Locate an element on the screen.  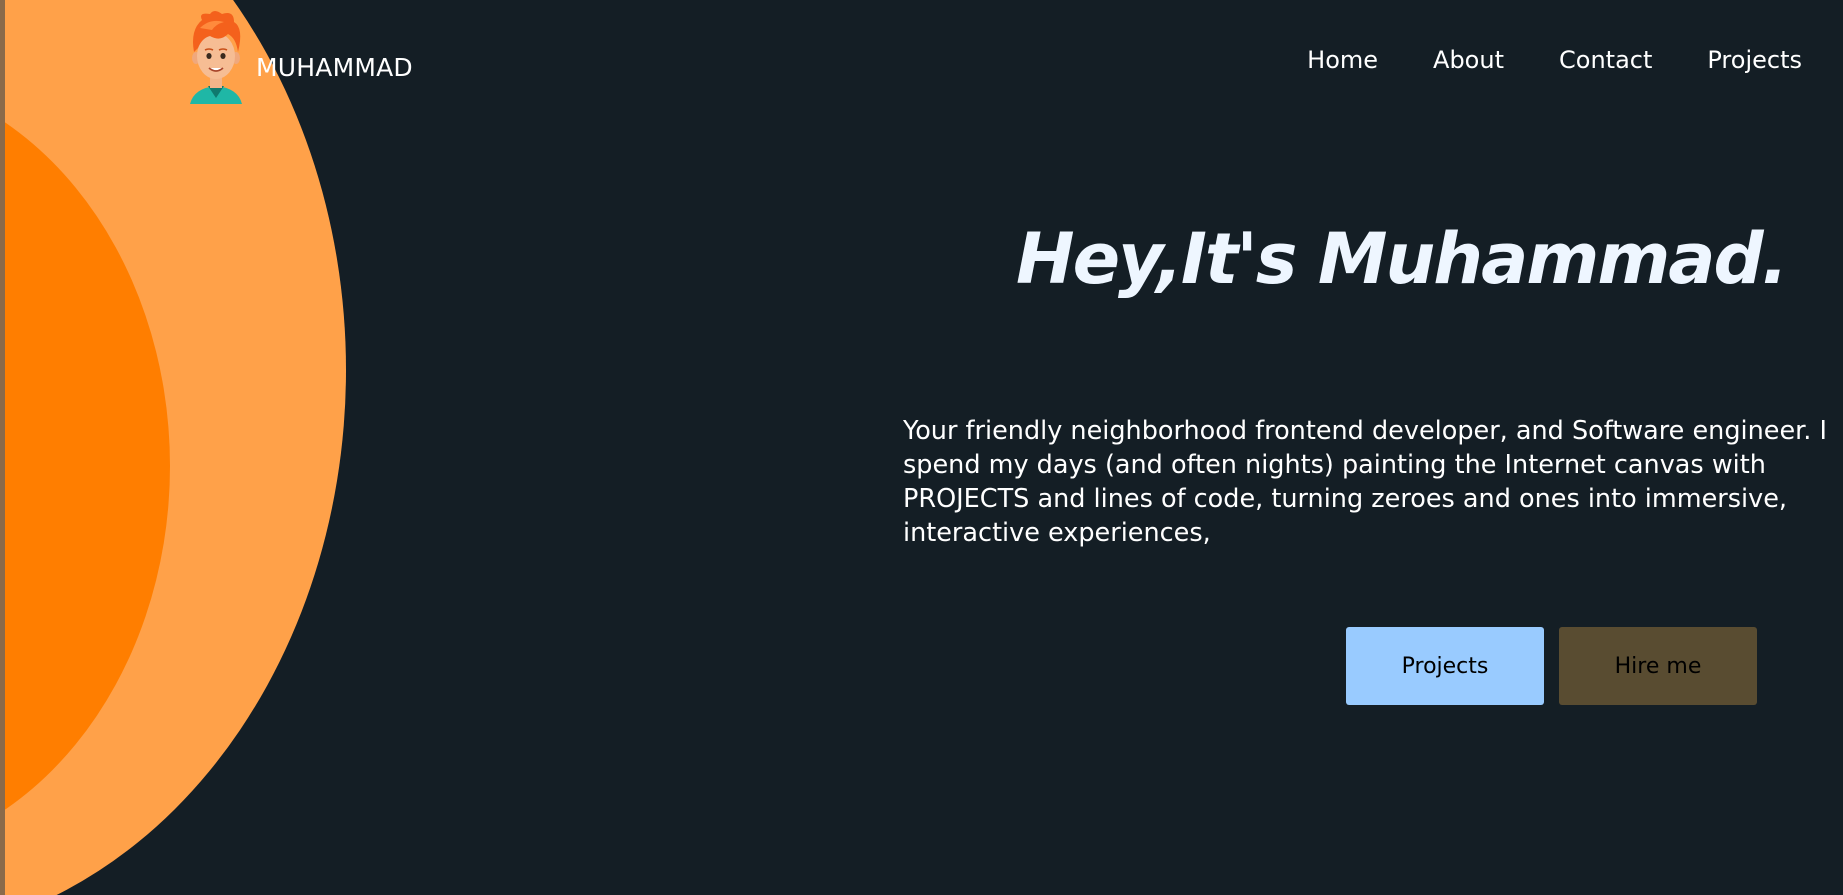
nav-link-projects: Projects is located at coordinates (1754, 60).